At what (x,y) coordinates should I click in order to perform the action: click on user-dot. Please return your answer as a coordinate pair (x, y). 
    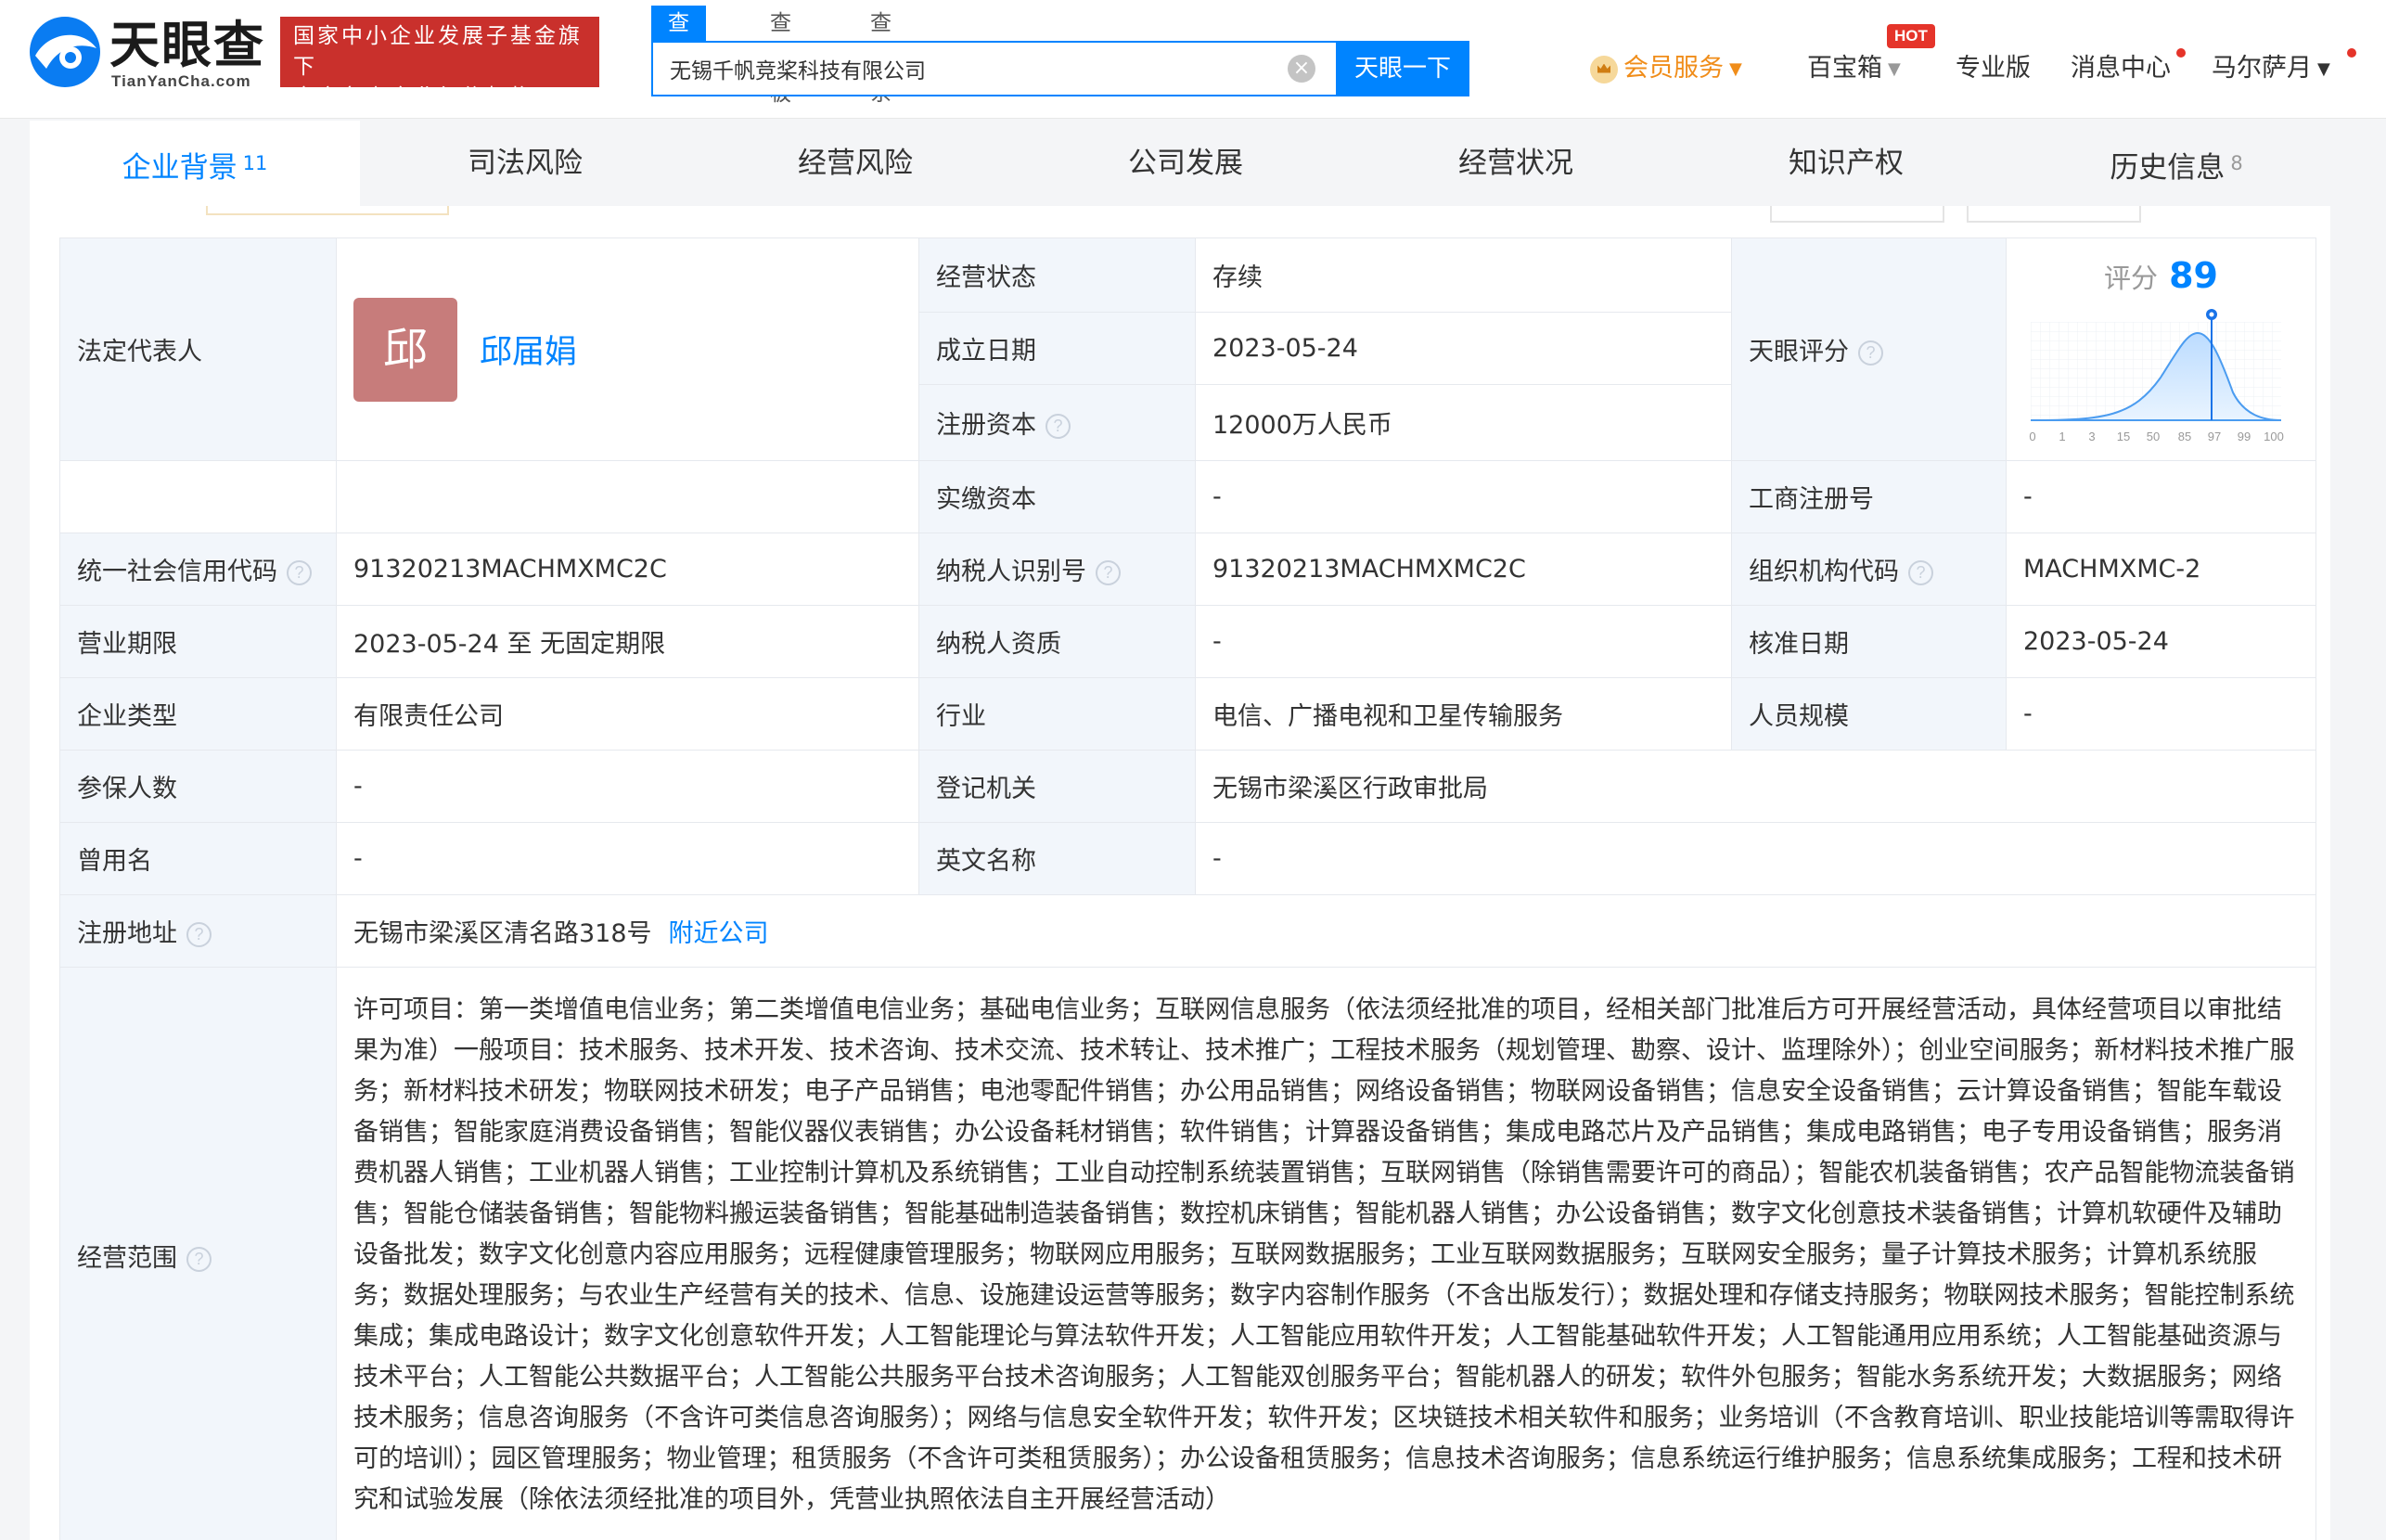
    Looking at the image, I should click on (2351, 53).